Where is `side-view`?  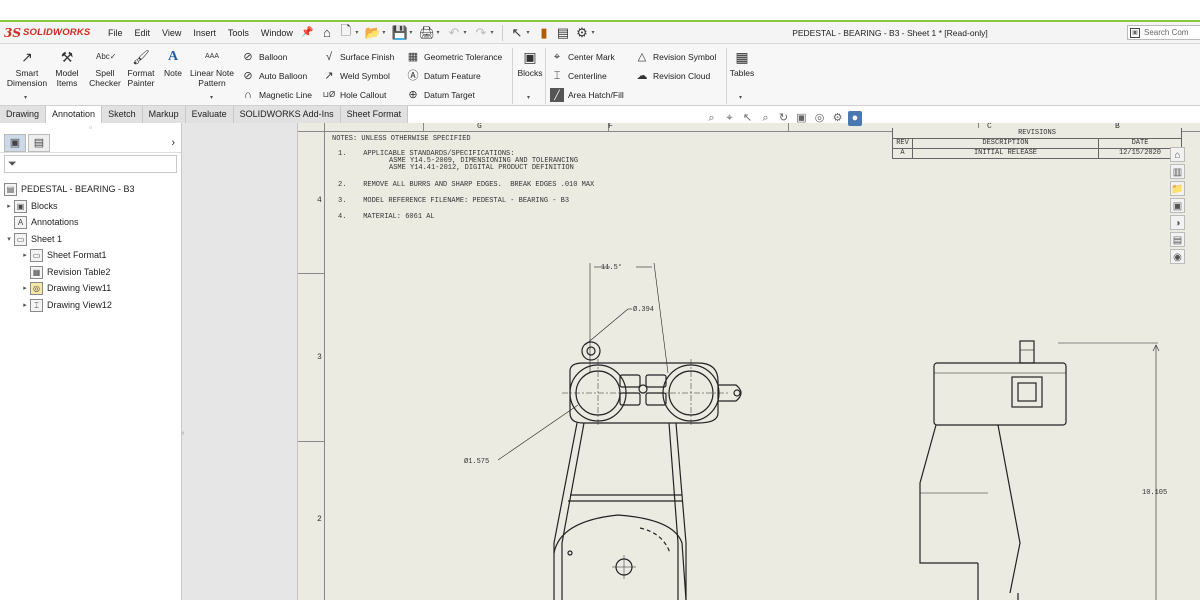
side-view is located at coordinates (1039, 470).